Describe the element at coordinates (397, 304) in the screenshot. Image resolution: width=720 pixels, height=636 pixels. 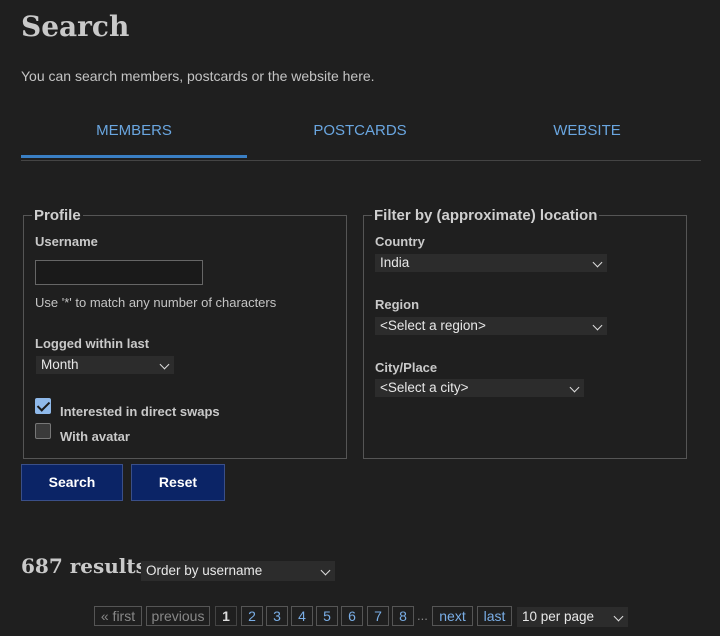
I see `region-label: Region` at that location.